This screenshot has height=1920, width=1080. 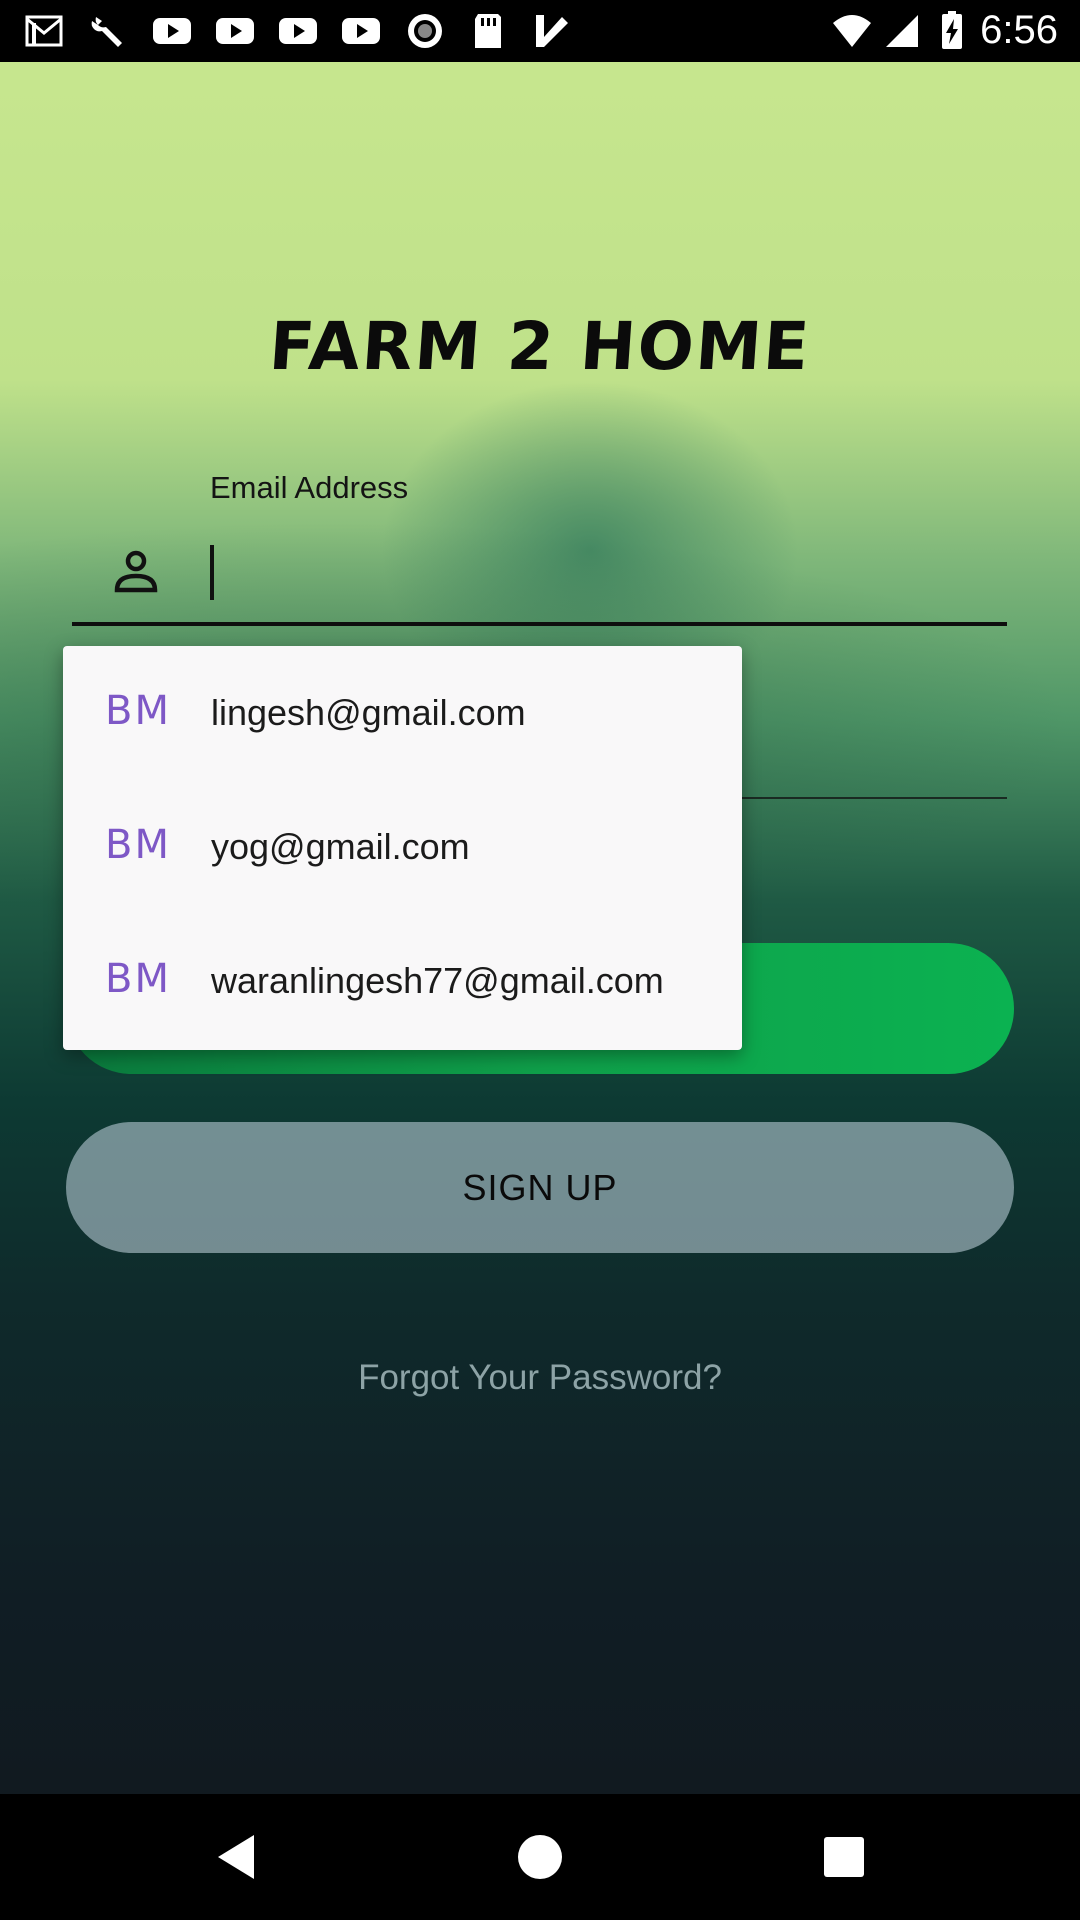 I want to click on recents-icon, so click(x=844, y=1857).